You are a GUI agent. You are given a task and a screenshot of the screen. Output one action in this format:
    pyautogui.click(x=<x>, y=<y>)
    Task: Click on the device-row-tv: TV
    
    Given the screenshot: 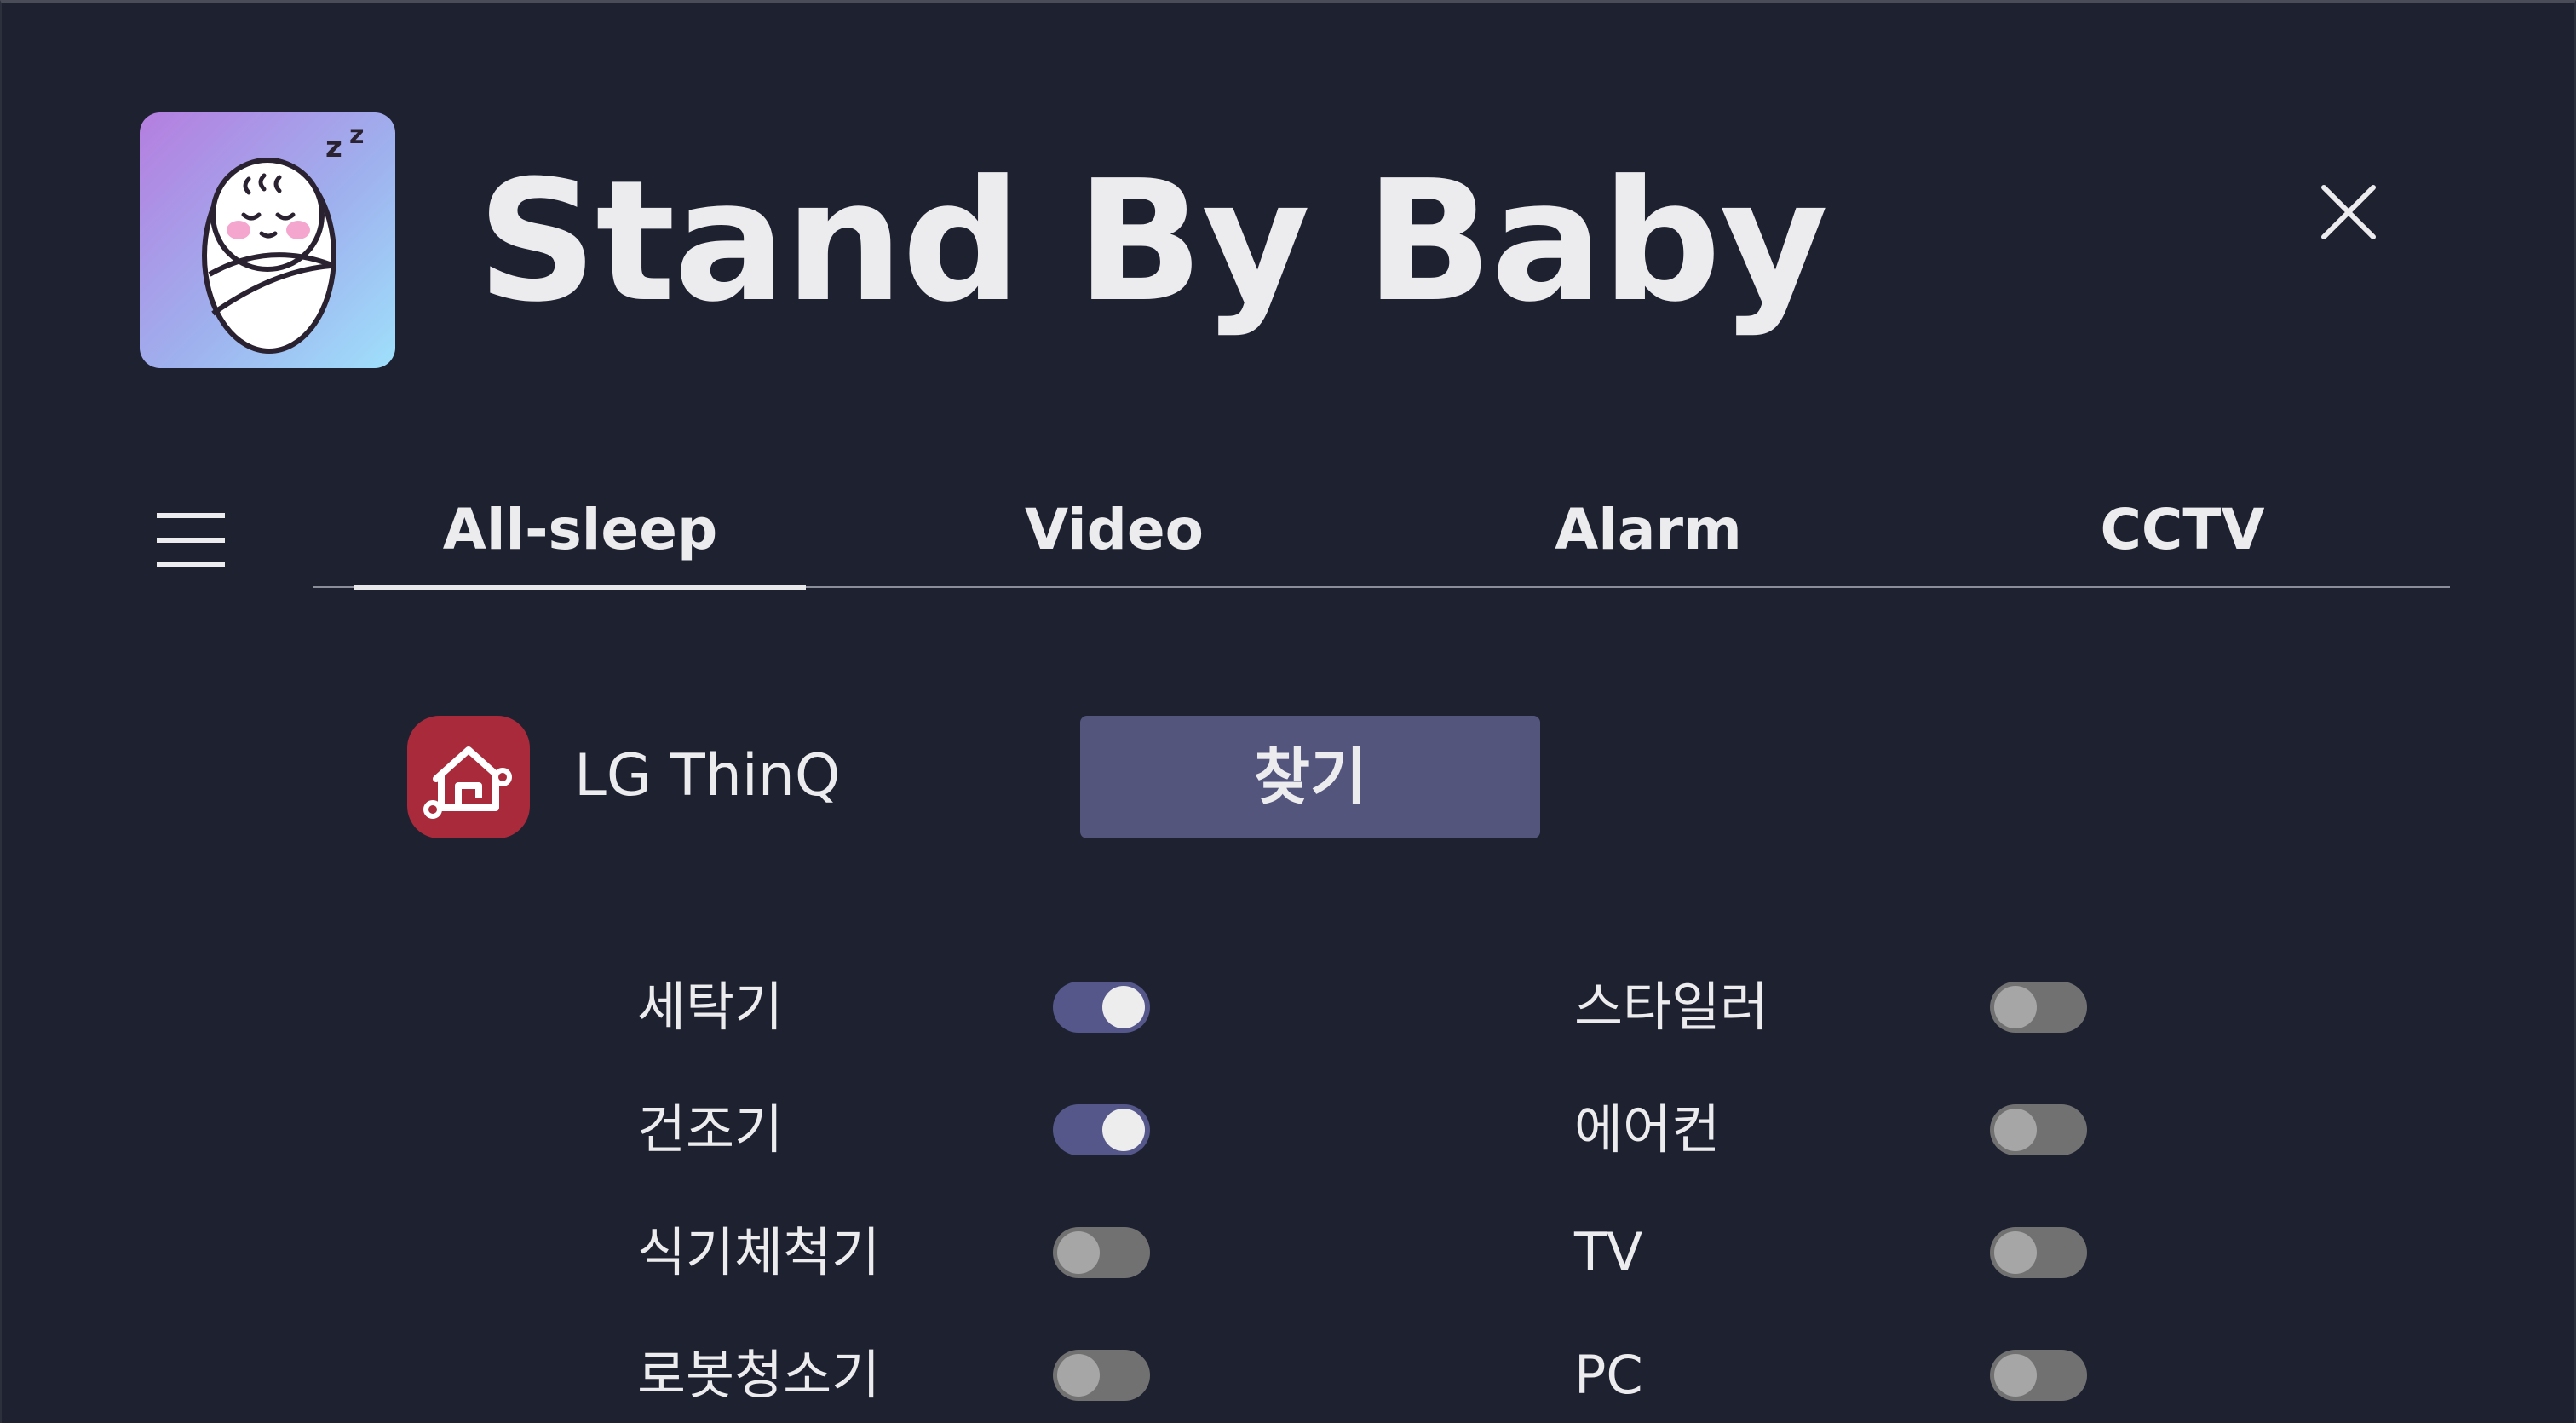 What is the action you would take?
    pyautogui.click(x=1830, y=1252)
    